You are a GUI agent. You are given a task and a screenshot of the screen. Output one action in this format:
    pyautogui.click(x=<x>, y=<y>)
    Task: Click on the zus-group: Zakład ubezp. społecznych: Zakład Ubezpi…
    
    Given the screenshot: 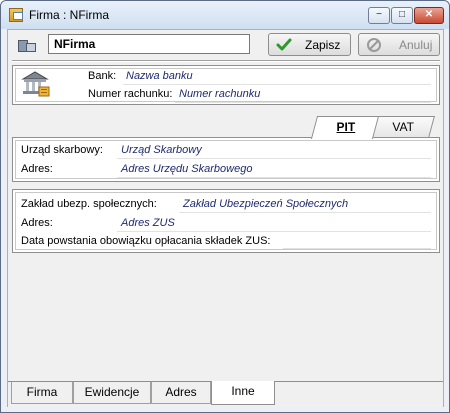 What is the action you would take?
    pyautogui.click(x=226, y=221)
    